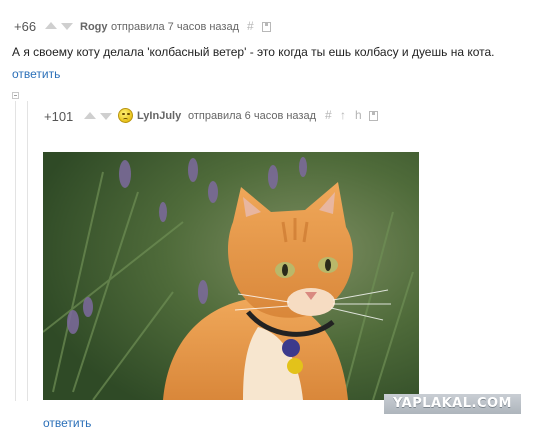  What do you see at coordinates (343, 115) in the screenshot?
I see `comment2-quote-icon: ↑` at bounding box center [343, 115].